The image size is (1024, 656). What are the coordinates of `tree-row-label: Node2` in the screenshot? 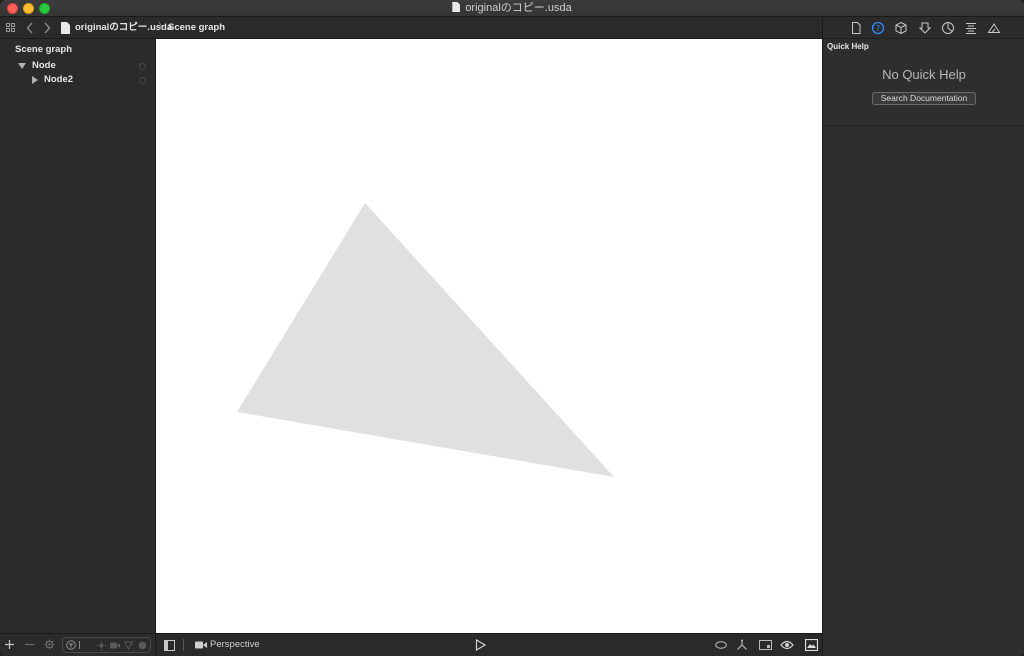 It's located at (59, 79).